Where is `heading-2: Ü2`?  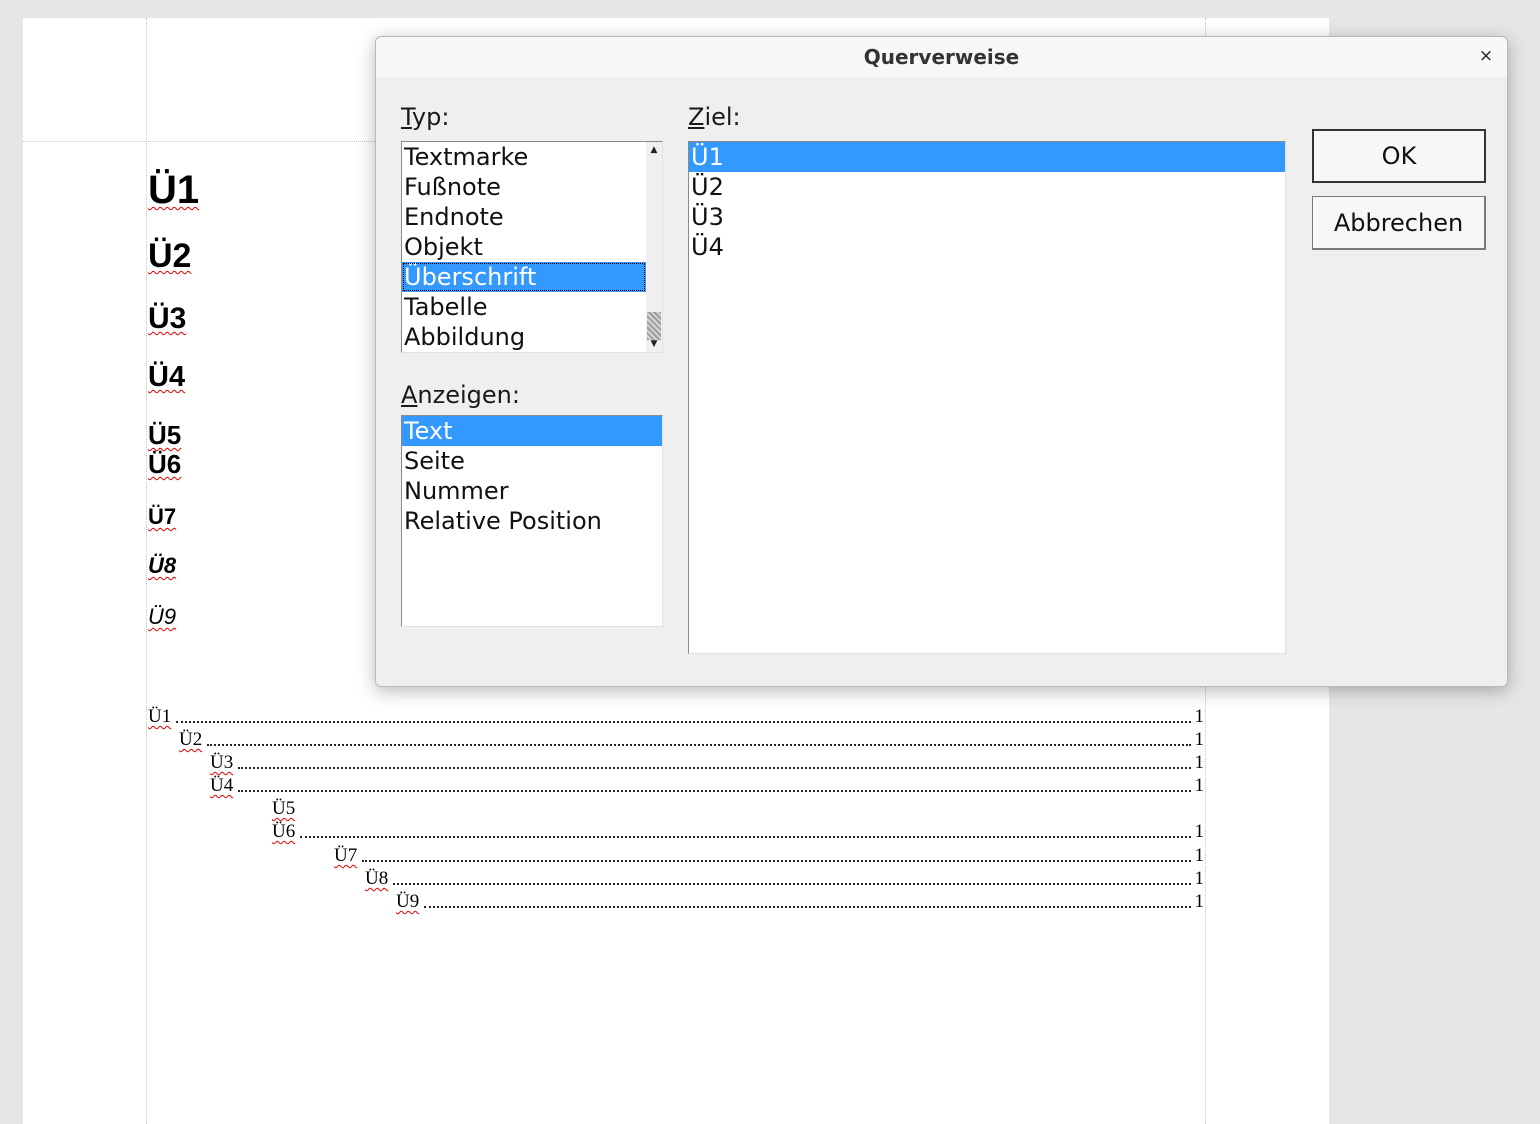
heading-2: Ü2 is located at coordinates (169, 256).